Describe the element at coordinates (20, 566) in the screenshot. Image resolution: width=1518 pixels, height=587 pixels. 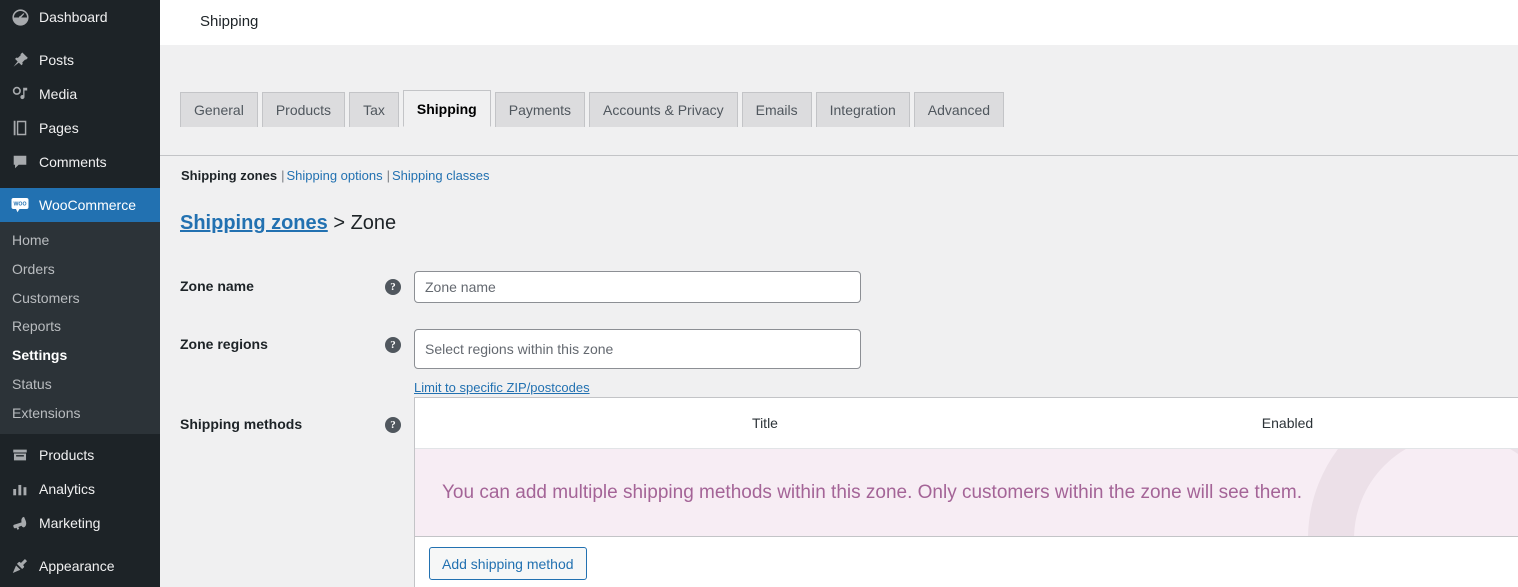
I see `appearance-icon` at that location.